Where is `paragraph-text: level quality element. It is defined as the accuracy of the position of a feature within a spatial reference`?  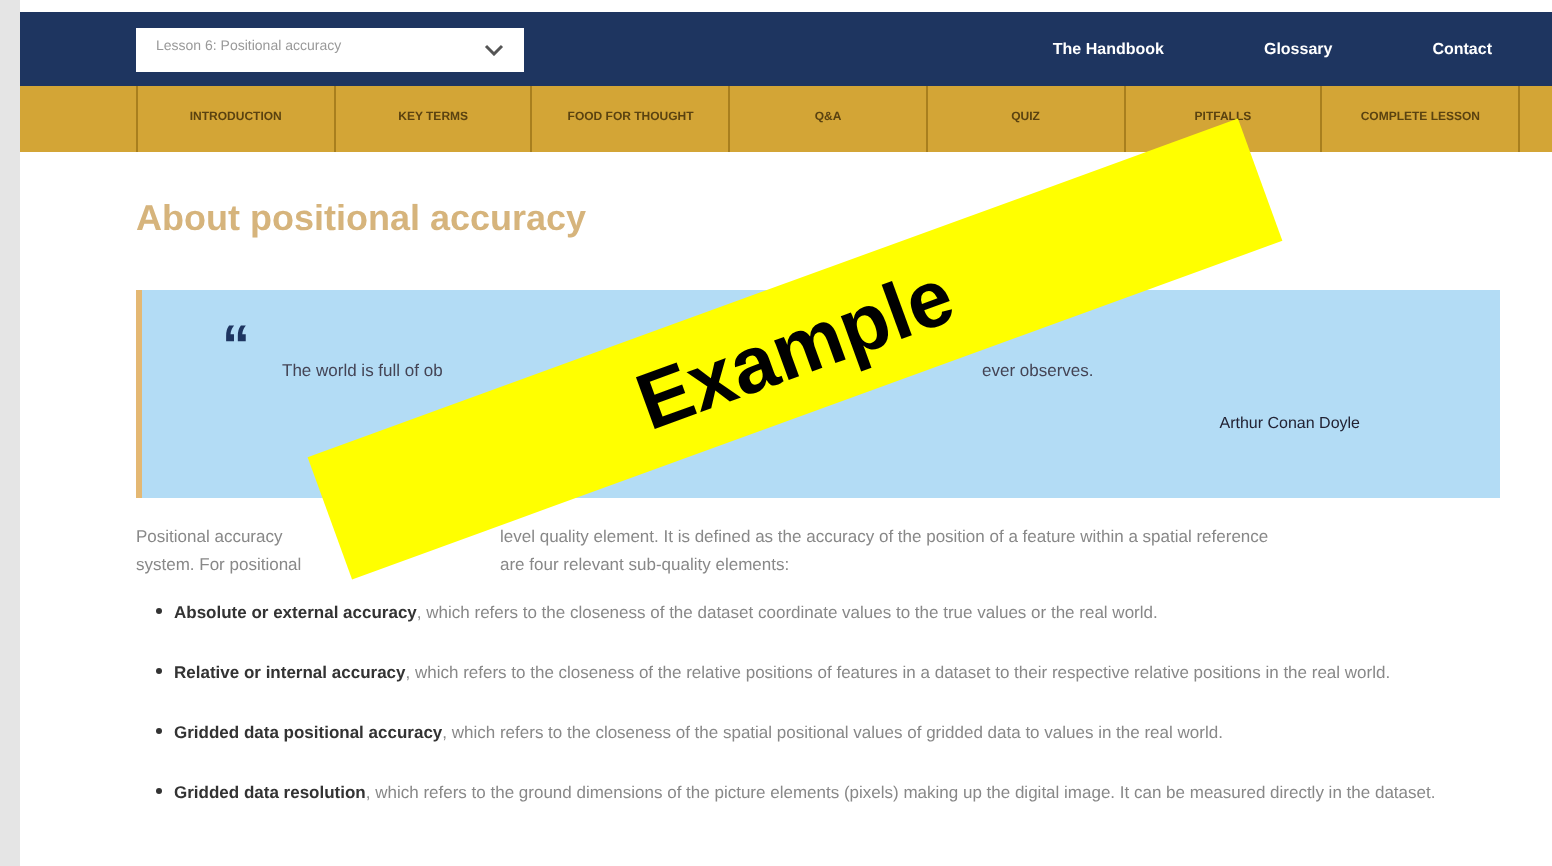 paragraph-text: level quality element. It is defined as the accuracy of the position of a feature within a spatial reference is located at coordinates (884, 537).